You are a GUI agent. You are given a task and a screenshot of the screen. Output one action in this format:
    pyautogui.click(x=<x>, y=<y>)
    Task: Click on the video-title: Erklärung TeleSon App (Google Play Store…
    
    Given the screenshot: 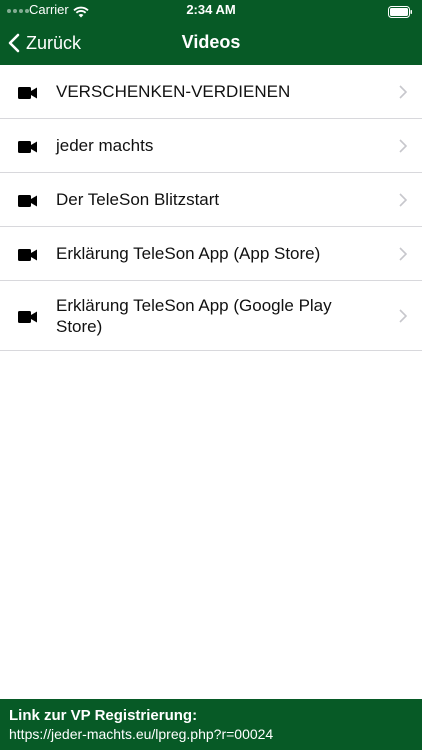 What is the action you would take?
    pyautogui.click(x=194, y=315)
    